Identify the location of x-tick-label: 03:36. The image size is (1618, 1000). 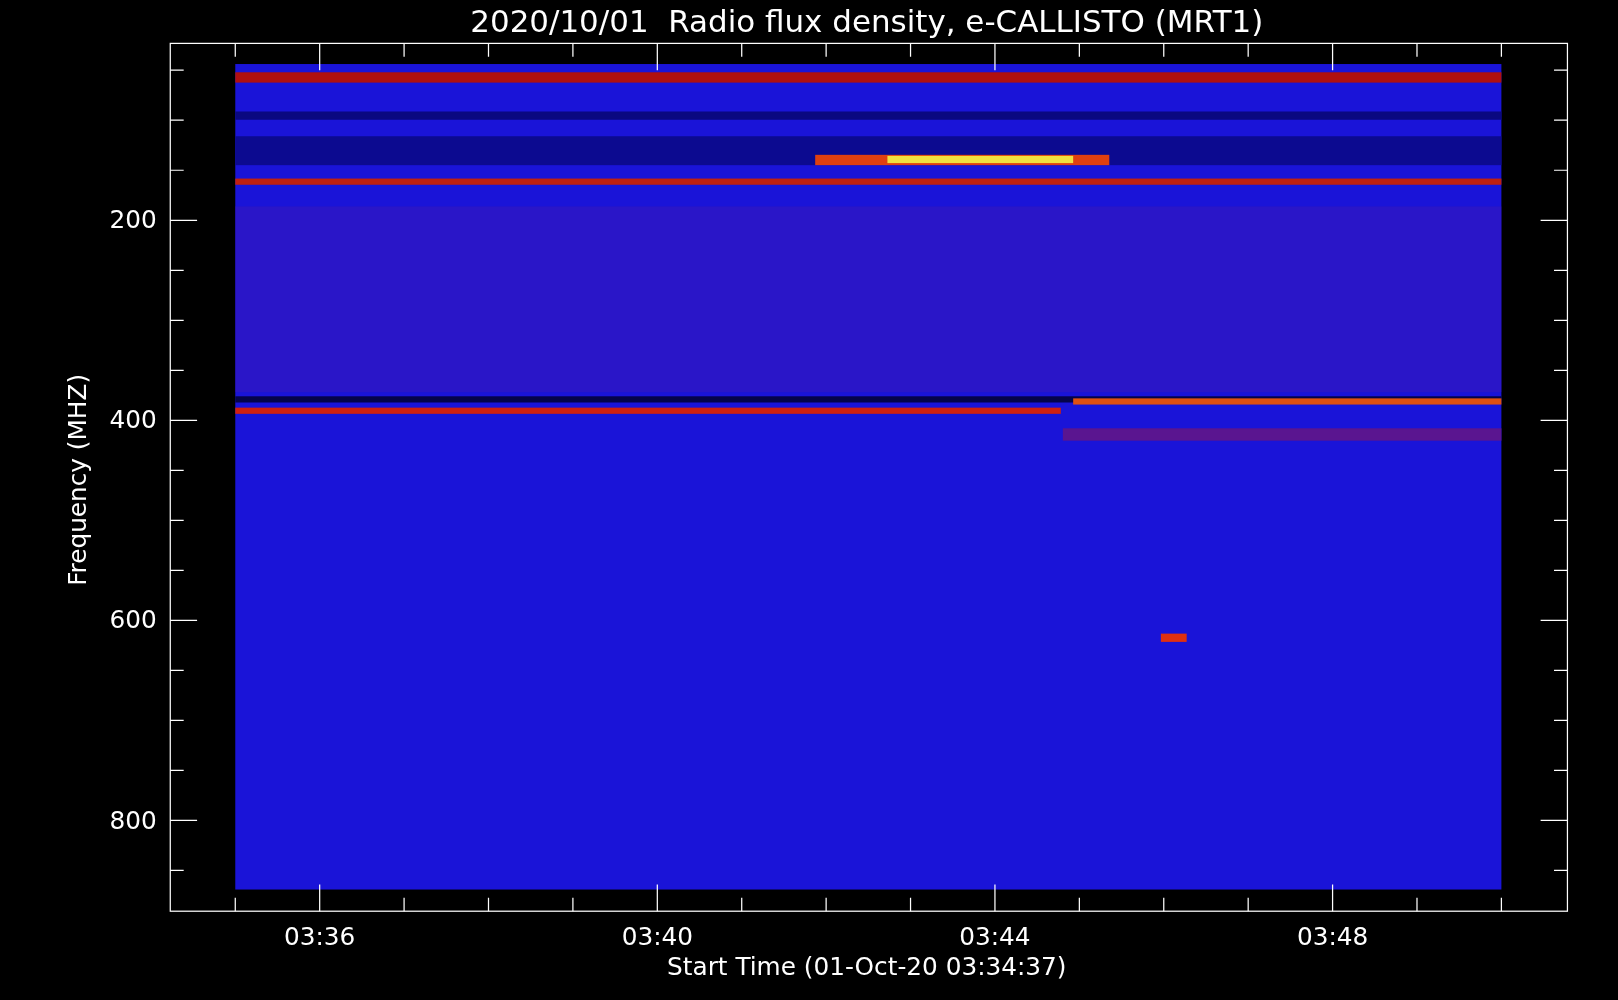
(320, 937).